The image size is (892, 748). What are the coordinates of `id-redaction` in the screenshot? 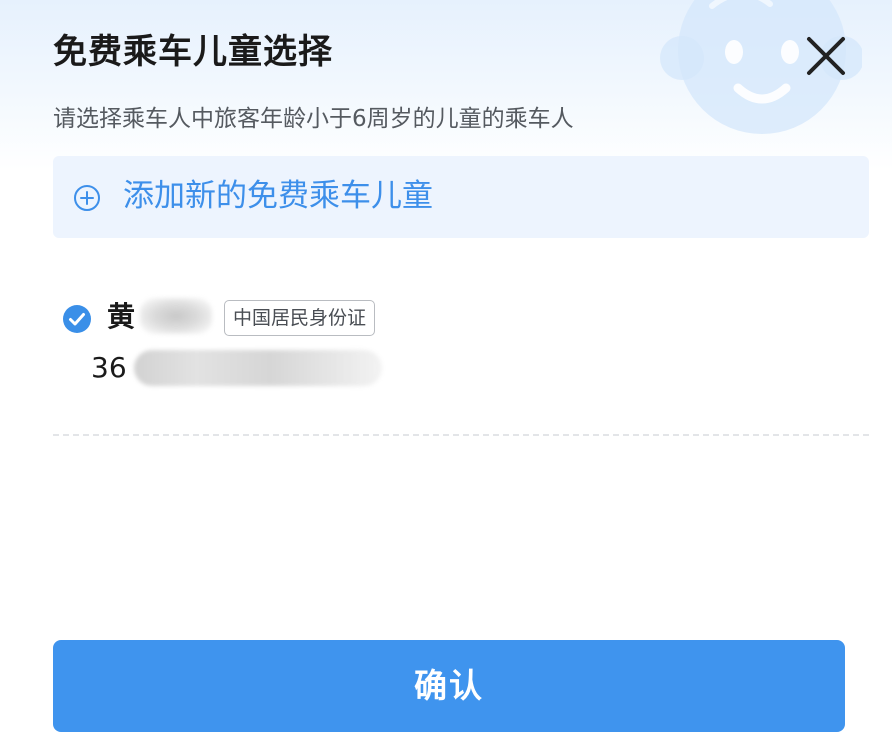 It's located at (258, 368).